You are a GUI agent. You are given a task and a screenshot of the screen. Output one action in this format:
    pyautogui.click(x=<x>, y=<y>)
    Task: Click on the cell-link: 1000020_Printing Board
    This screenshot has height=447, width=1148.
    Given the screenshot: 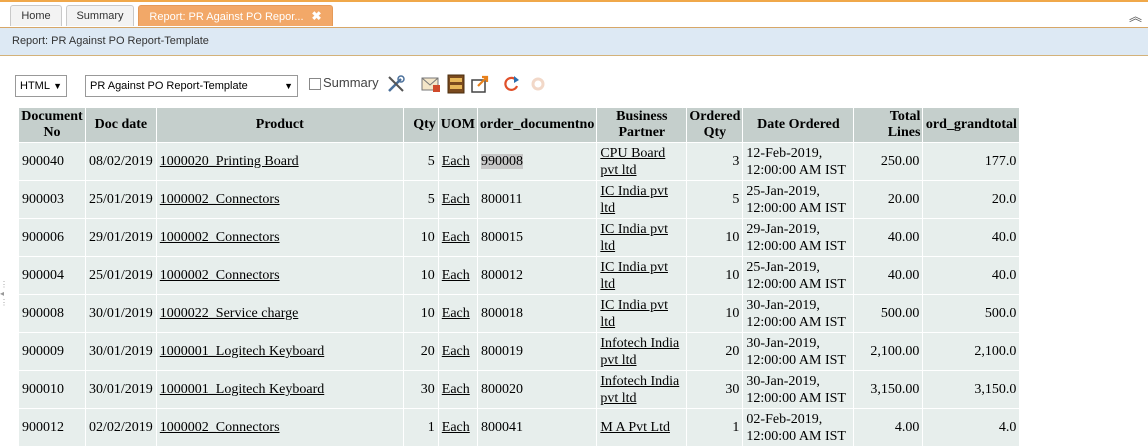 What is the action you would take?
    pyautogui.click(x=229, y=161)
    